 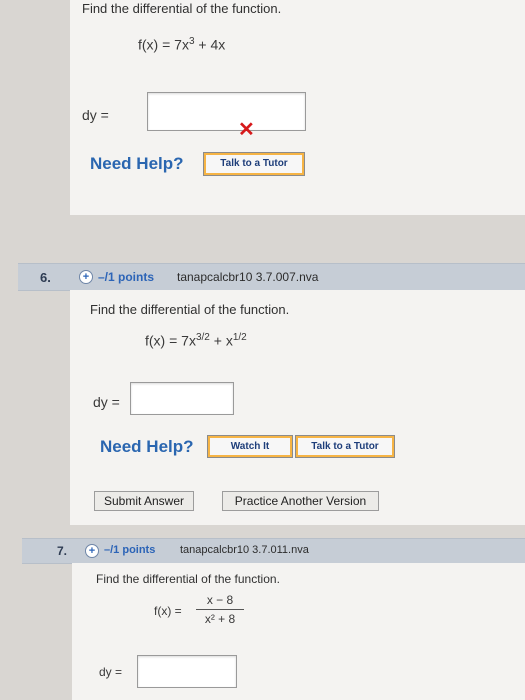 What do you see at coordinates (345, 446) in the screenshot?
I see `q6-talk-to-tutor-button: Talk to a Tutor` at bounding box center [345, 446].